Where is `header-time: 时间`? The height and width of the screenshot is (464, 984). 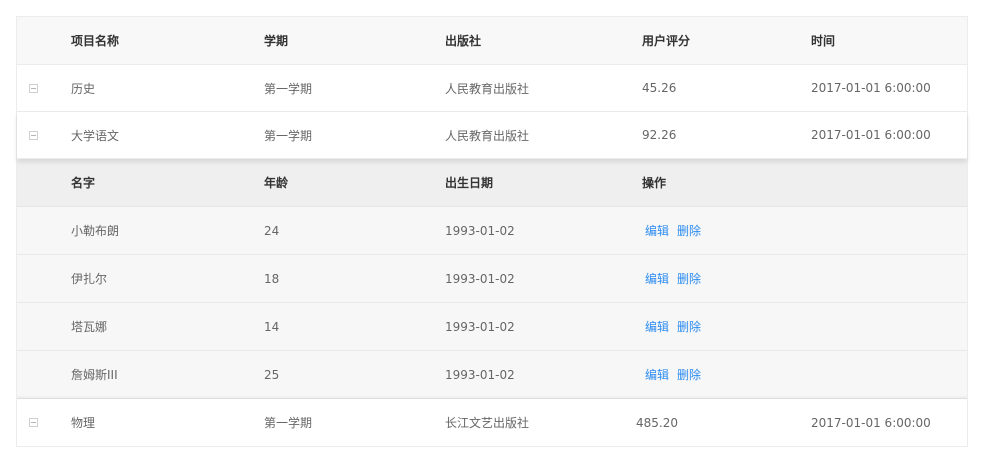
header-time: 时间 is located at coordinates (823, 41).